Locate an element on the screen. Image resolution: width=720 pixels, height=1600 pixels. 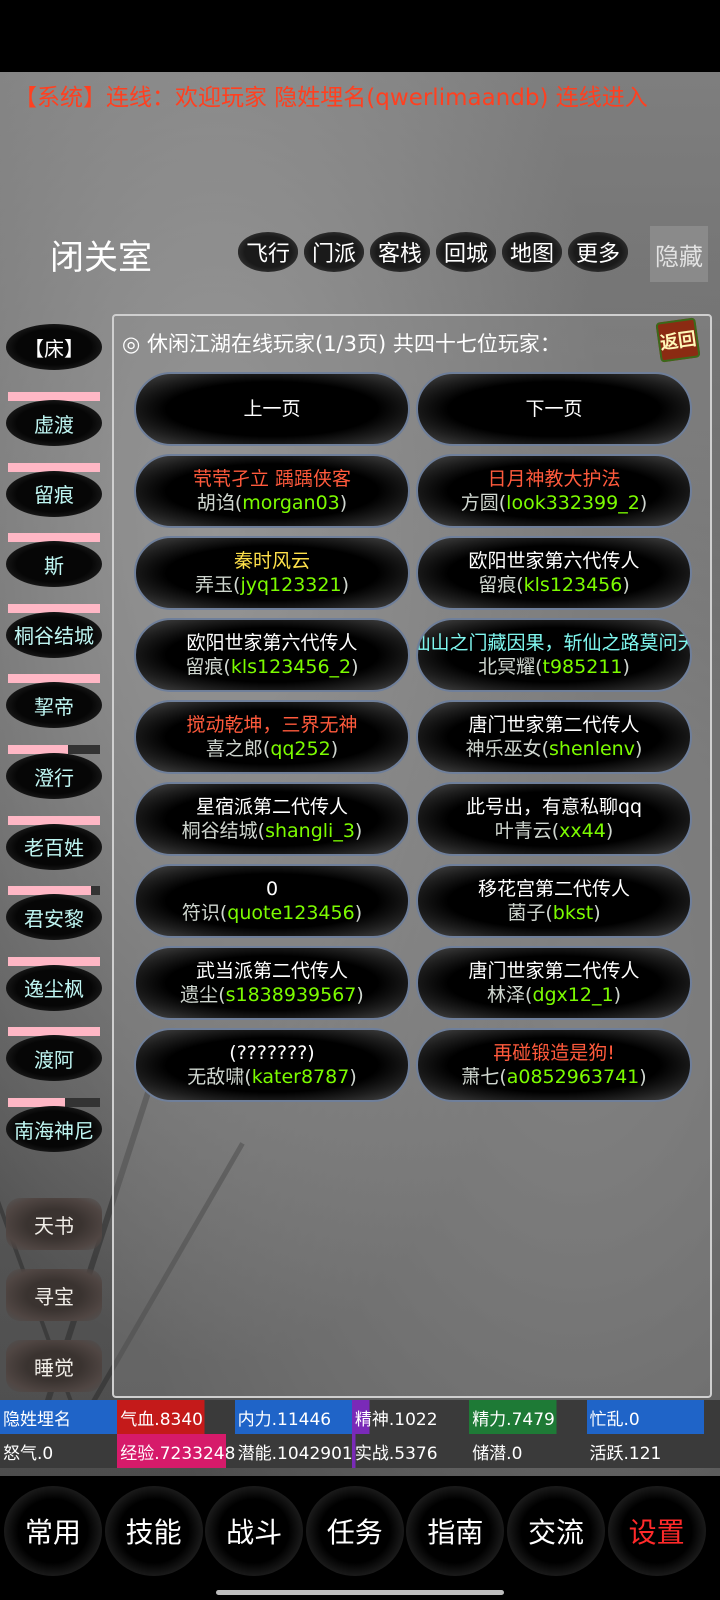
player-name-line: 菌子(bkst) is located at coordinates (553, 913).